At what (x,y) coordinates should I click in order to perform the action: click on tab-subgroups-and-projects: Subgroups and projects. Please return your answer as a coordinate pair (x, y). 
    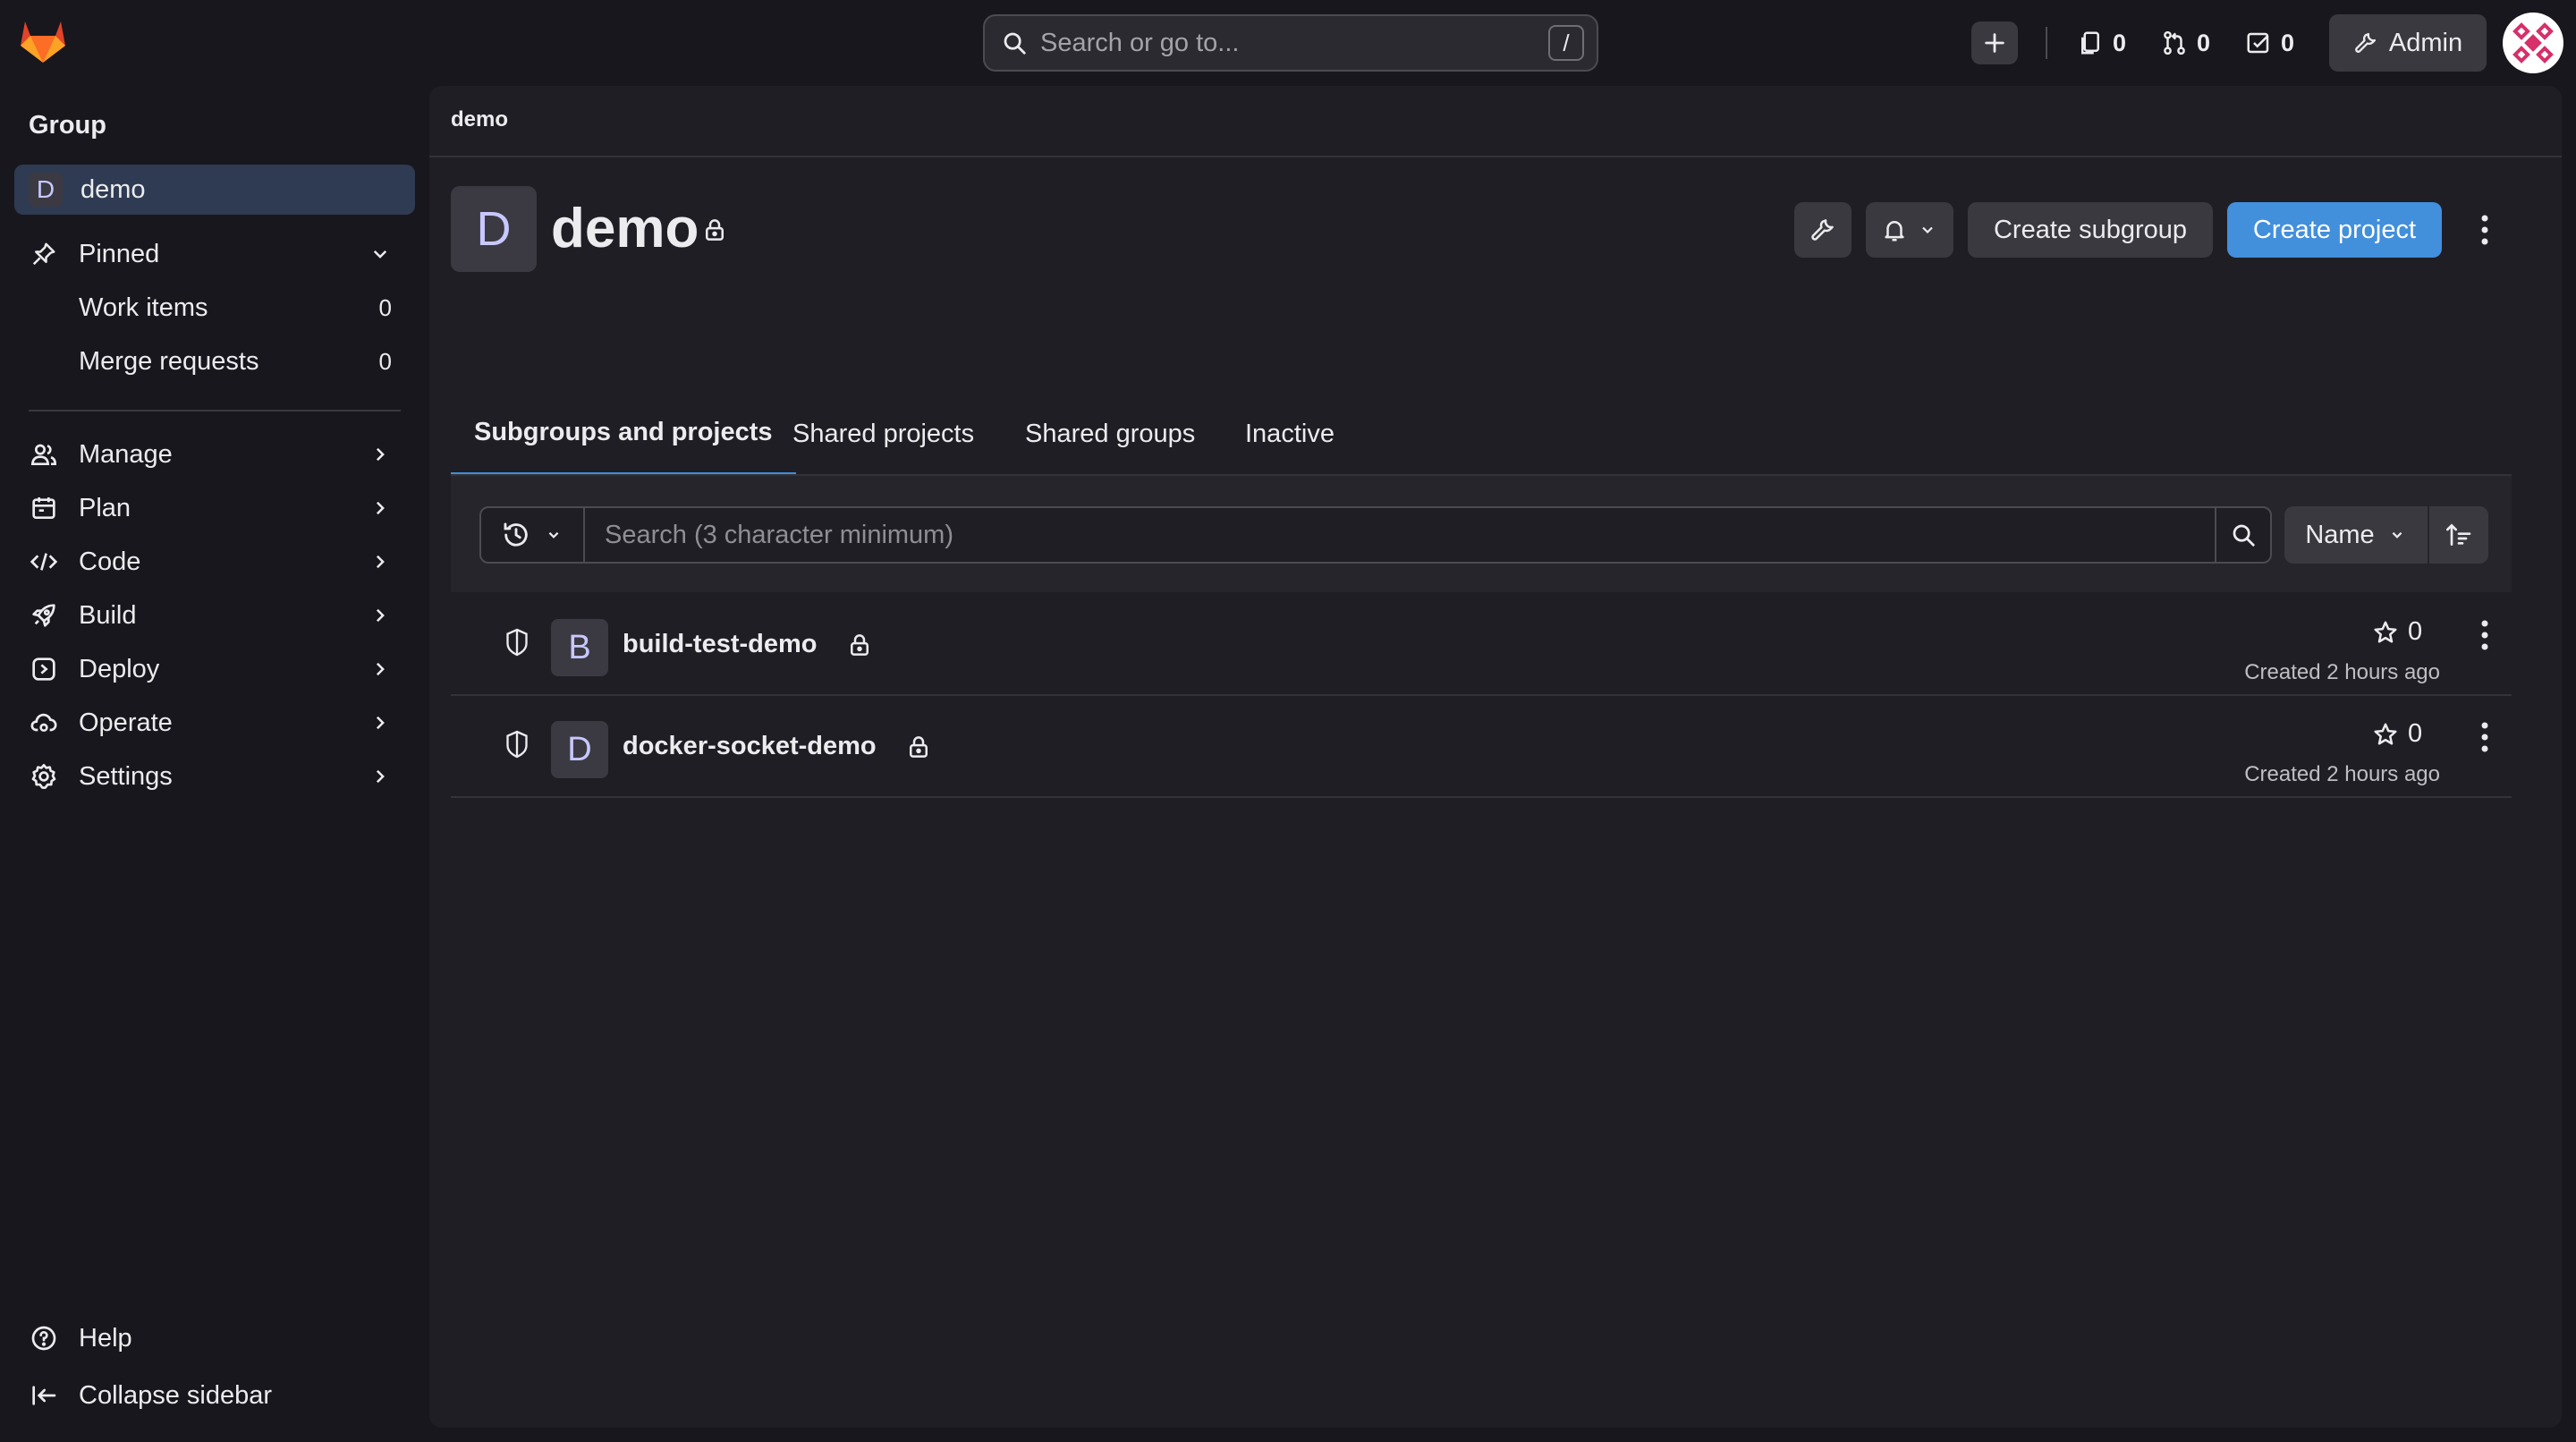
    Looking at the image, I should click on (623, 434).